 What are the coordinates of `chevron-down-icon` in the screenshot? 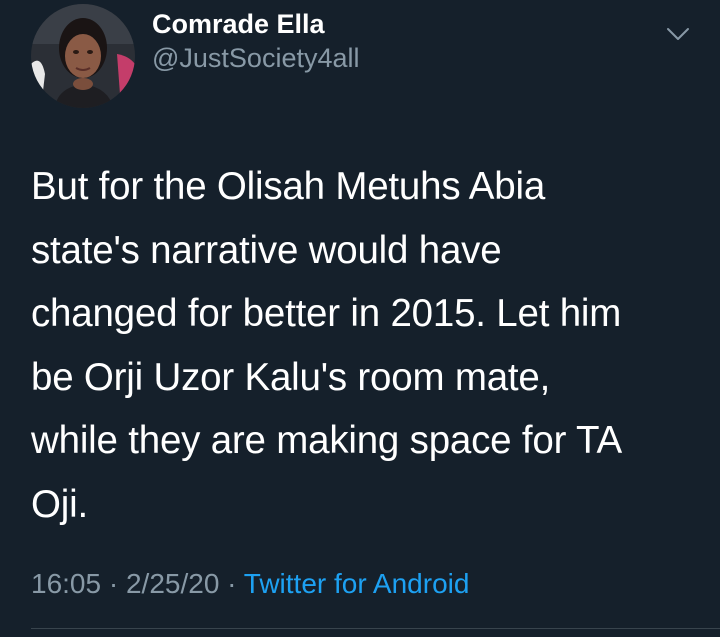 It's located at (678, 34).